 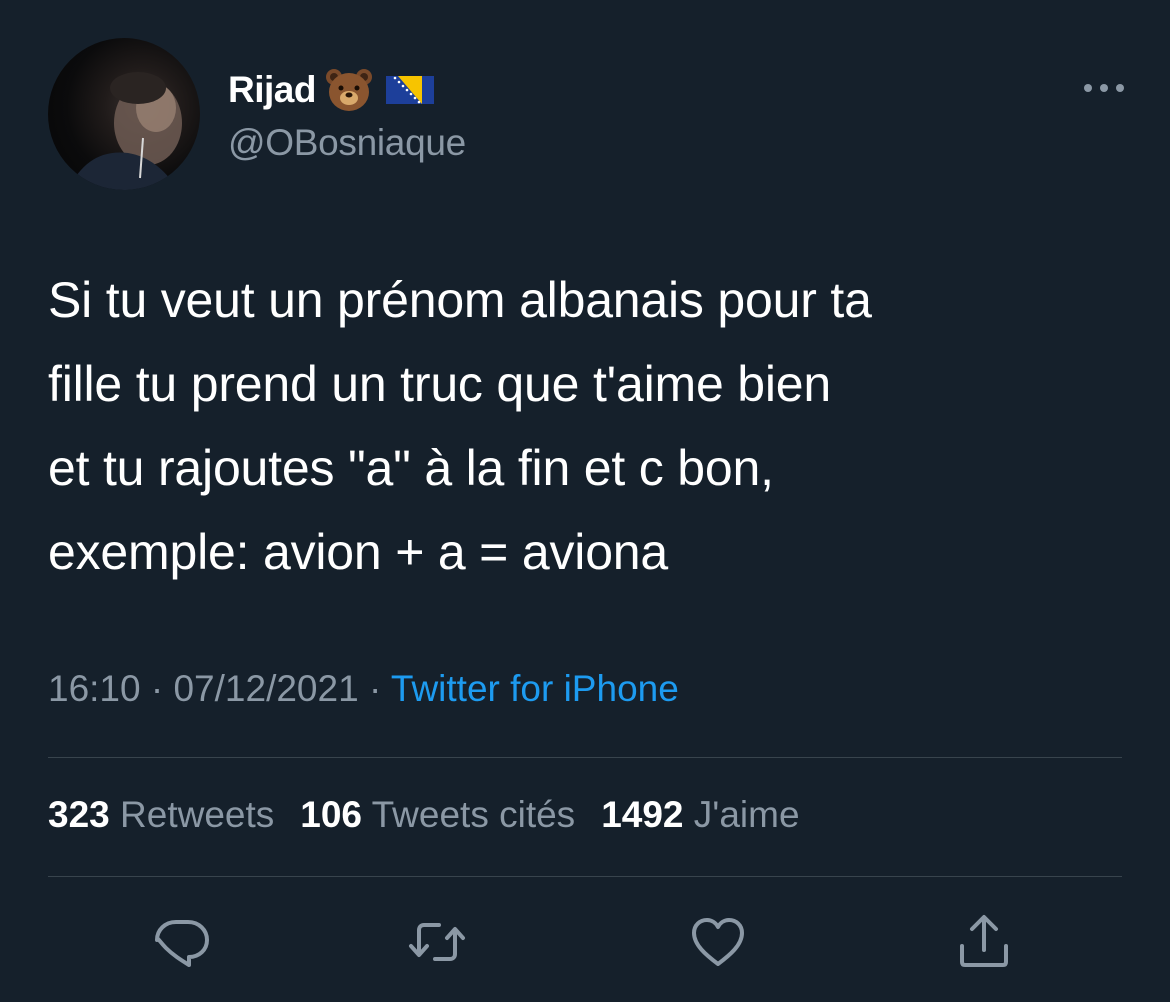 What do you see at coordinates (331, 814) in the screenshot?
I see `quotes-count: 106` at bounding box center [331, 814].